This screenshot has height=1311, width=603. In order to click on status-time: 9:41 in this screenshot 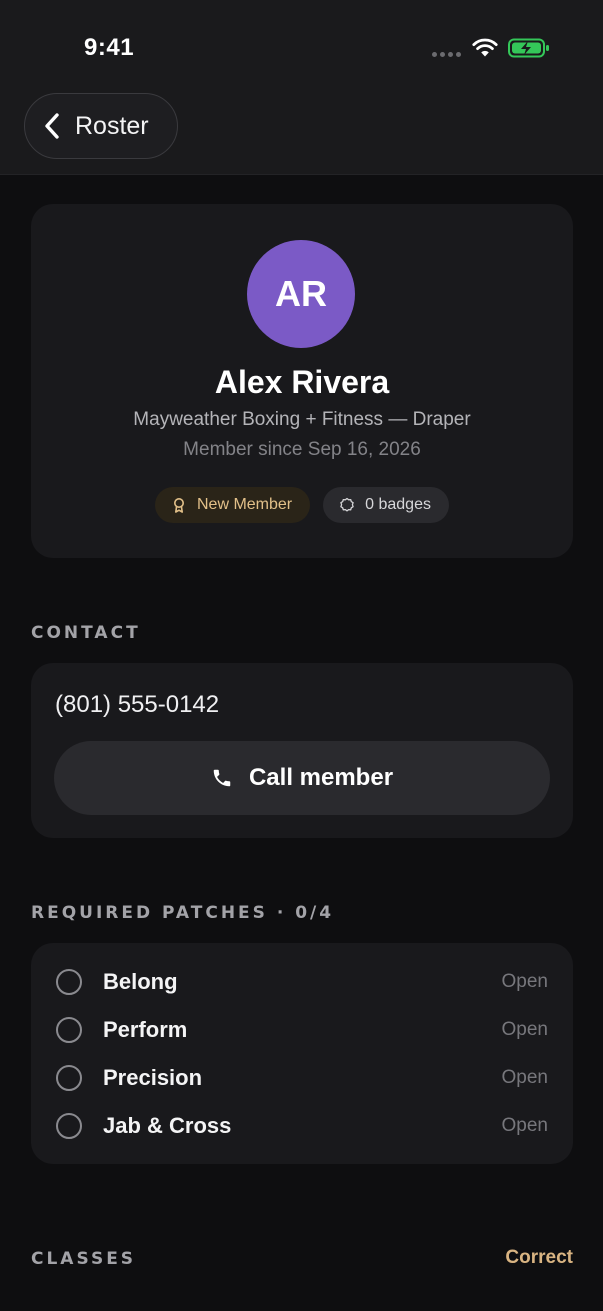, I will do `click(109, 47)`.